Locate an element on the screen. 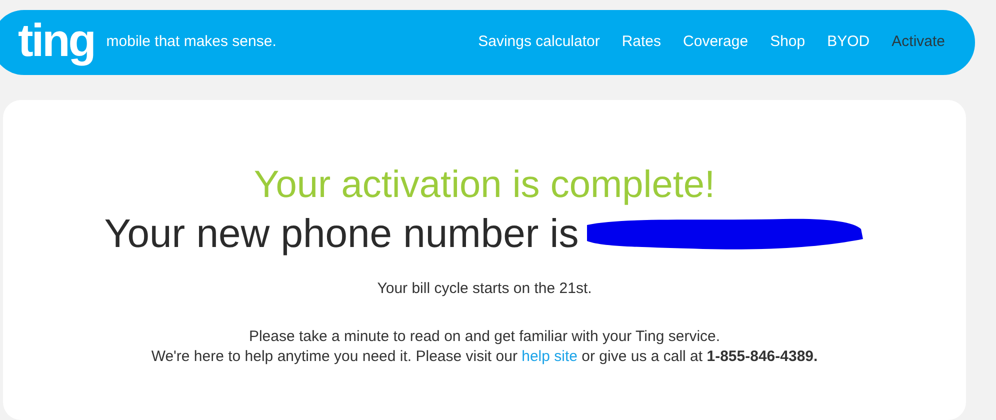 Image resolution: width=996 pixels, height=420 pixels. tagline: mobile that makes sense. is located at coordinates (191, 42).